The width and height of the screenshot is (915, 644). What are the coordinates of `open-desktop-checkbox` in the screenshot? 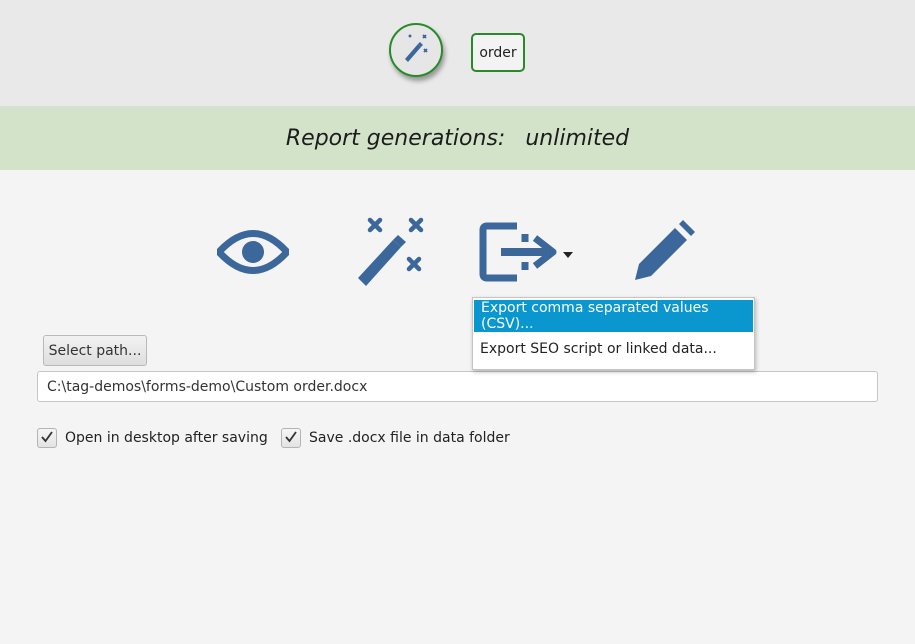 It's located at (47, 438).